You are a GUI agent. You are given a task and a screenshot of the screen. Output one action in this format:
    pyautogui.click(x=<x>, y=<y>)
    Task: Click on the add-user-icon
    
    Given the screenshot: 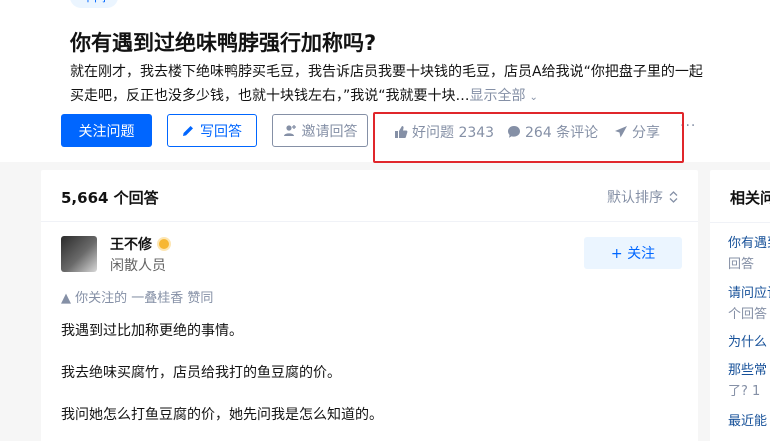 What is the action you would take?
    pyautogui.click(x=289, y=130)
    